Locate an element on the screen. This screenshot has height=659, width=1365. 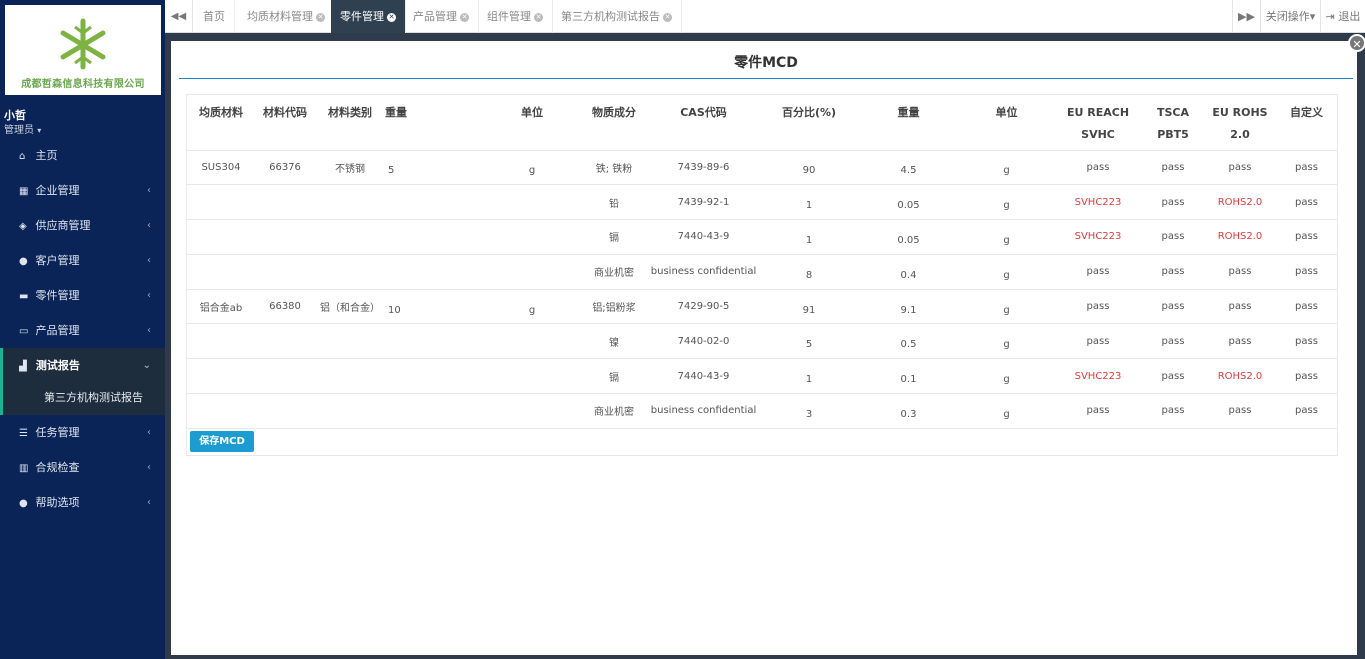
column-header: 自定义 is located at coordinates (1306, 123).